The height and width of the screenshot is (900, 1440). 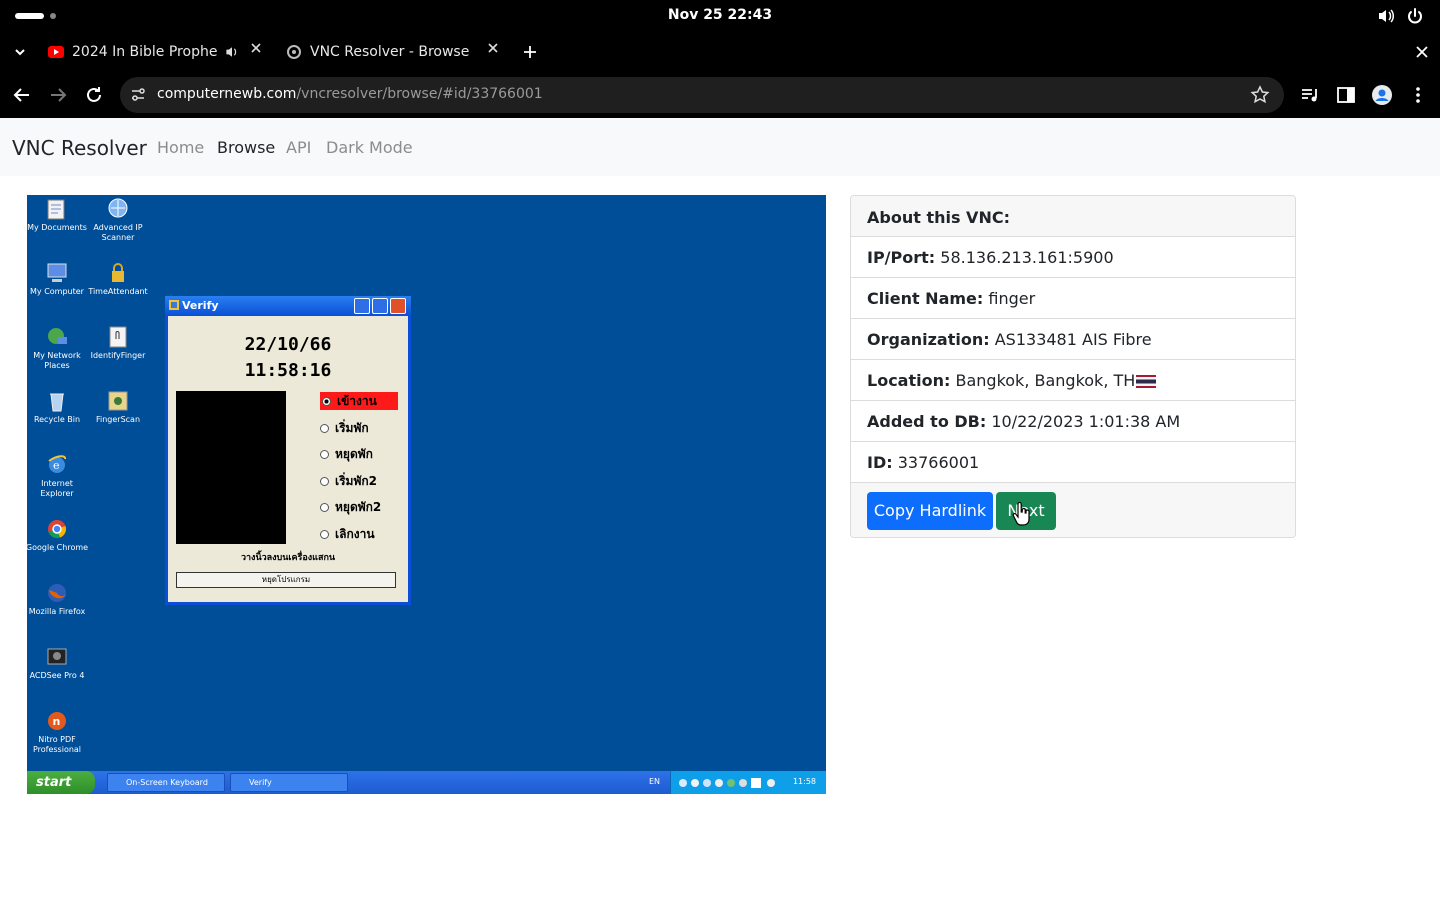 I want to click on tray-clock: 11:58, so click(x=804, y=781).